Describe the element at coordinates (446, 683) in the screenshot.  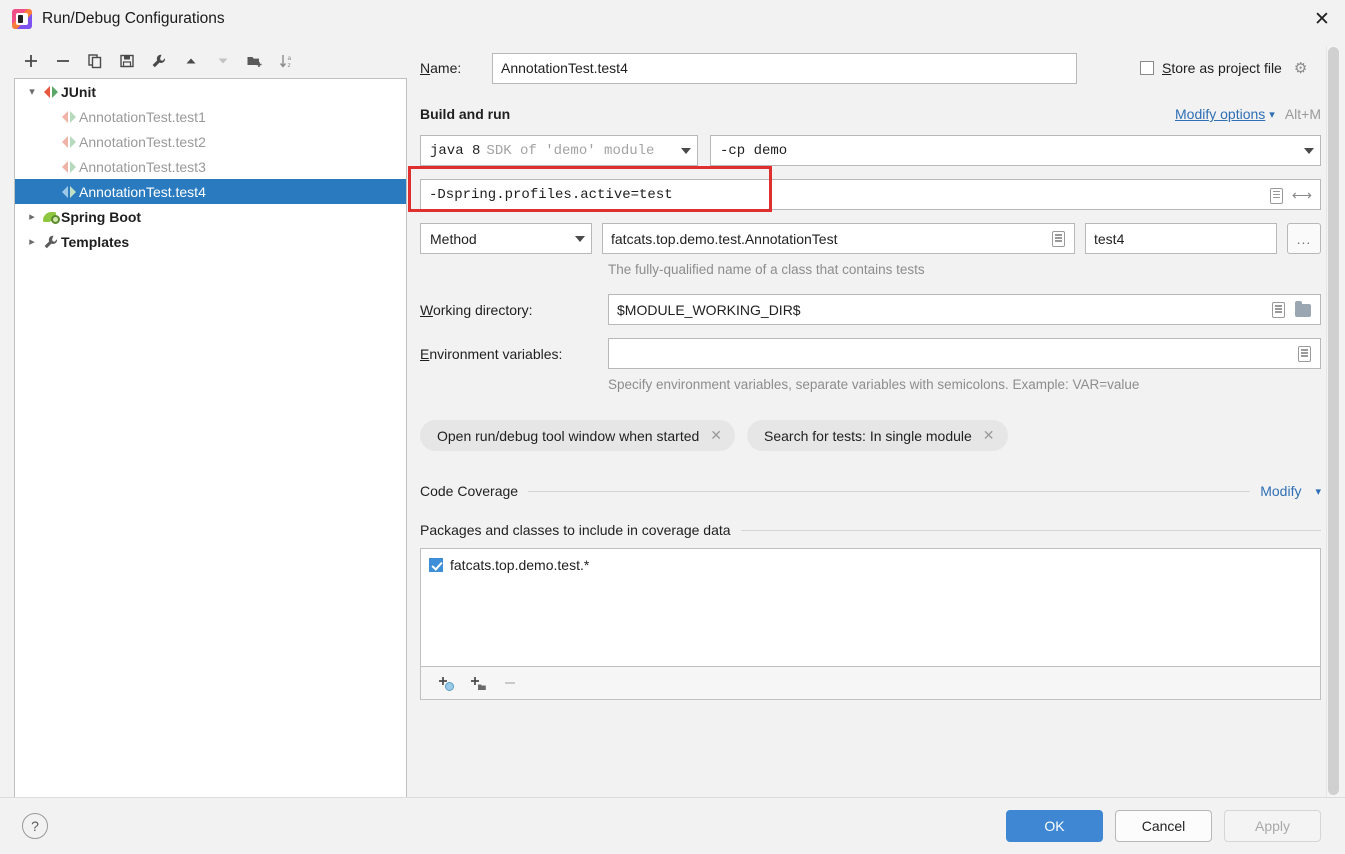
I see `add-class-pattern-button` at that location.